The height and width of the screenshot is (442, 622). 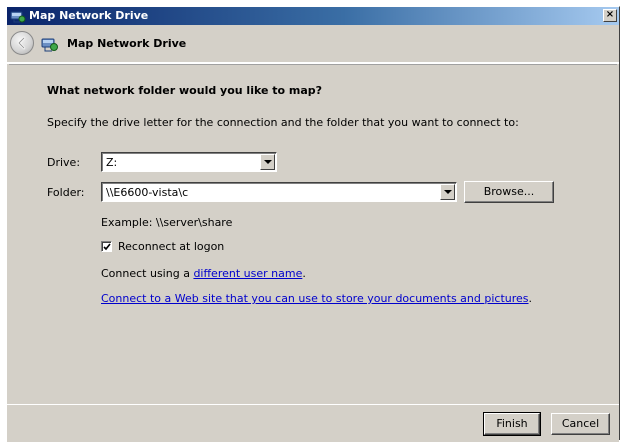 What do you see at coordinates (530, 298) in the screenshot?
I see `web-site-suffix: .` at bounding box center [530, 298].